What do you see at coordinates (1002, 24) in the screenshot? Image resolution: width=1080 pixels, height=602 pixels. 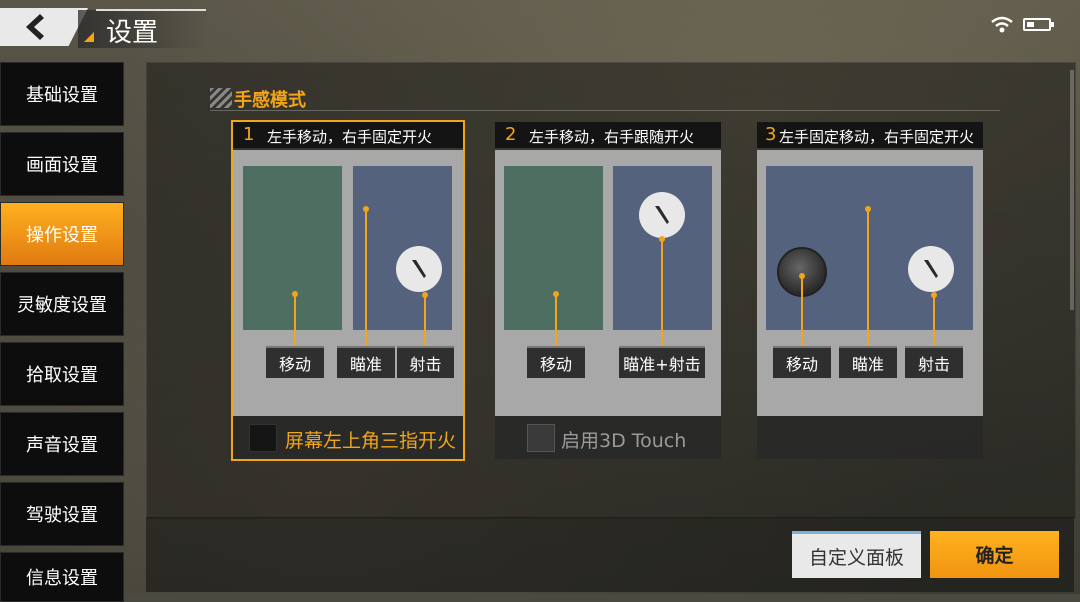 I see `wifi-icon` at bounding box center [1002, 24].